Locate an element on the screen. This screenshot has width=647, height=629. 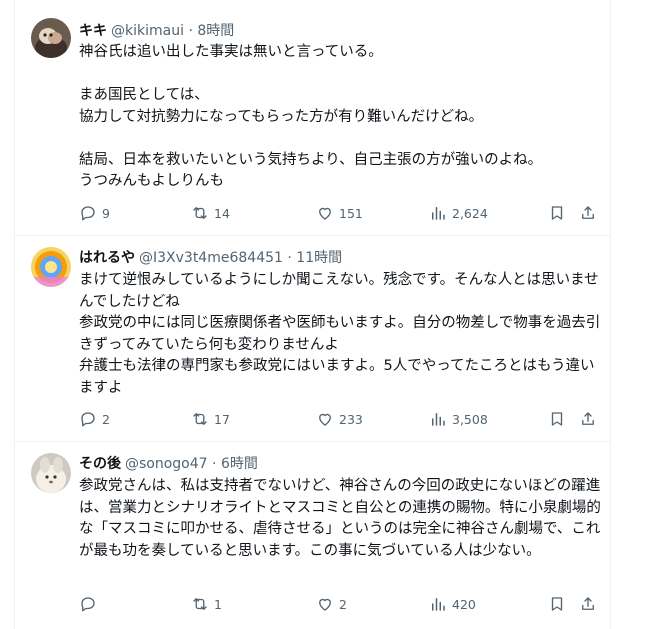
user-handle: @I3Xv3t4me684451 is located at coordinates (211, 258).